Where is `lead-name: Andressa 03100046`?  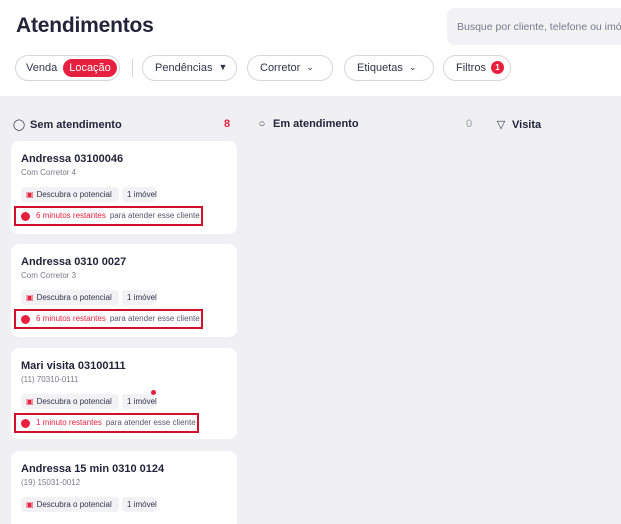 lead-name: Andressa 03100046 is located at coordinates (72, 159).